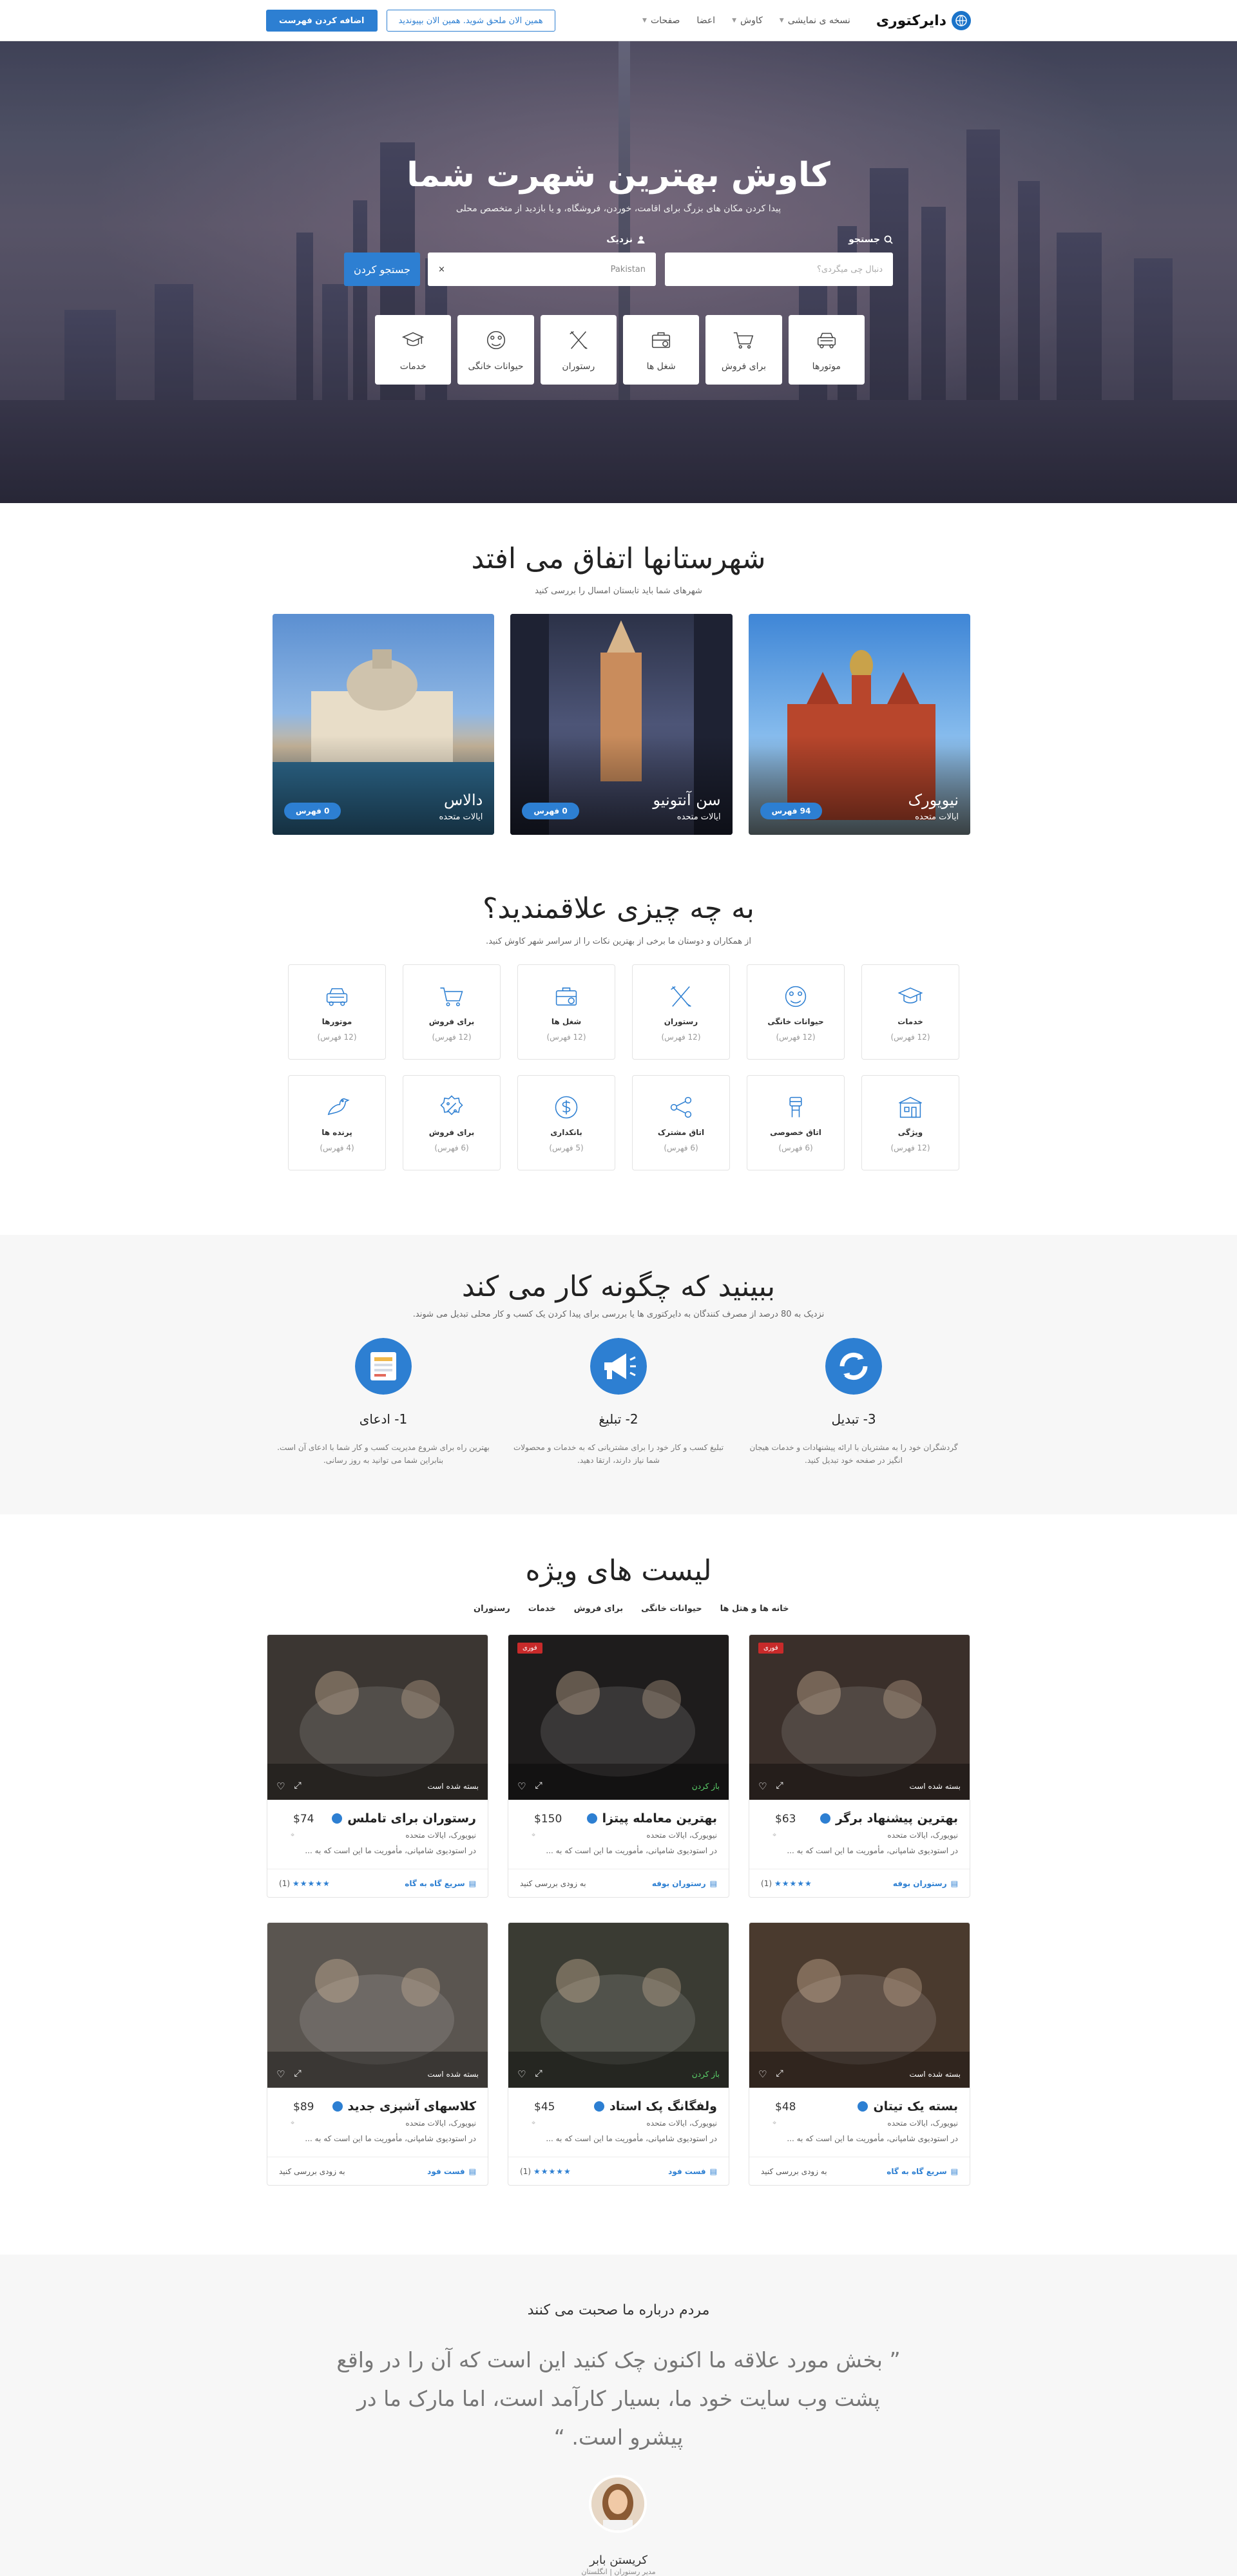  What do you see at coordinates (337, 1012) in the screenshot?
I see `category-motors: موتورها (12 فهرس)` at bounding box center [337, 1012].